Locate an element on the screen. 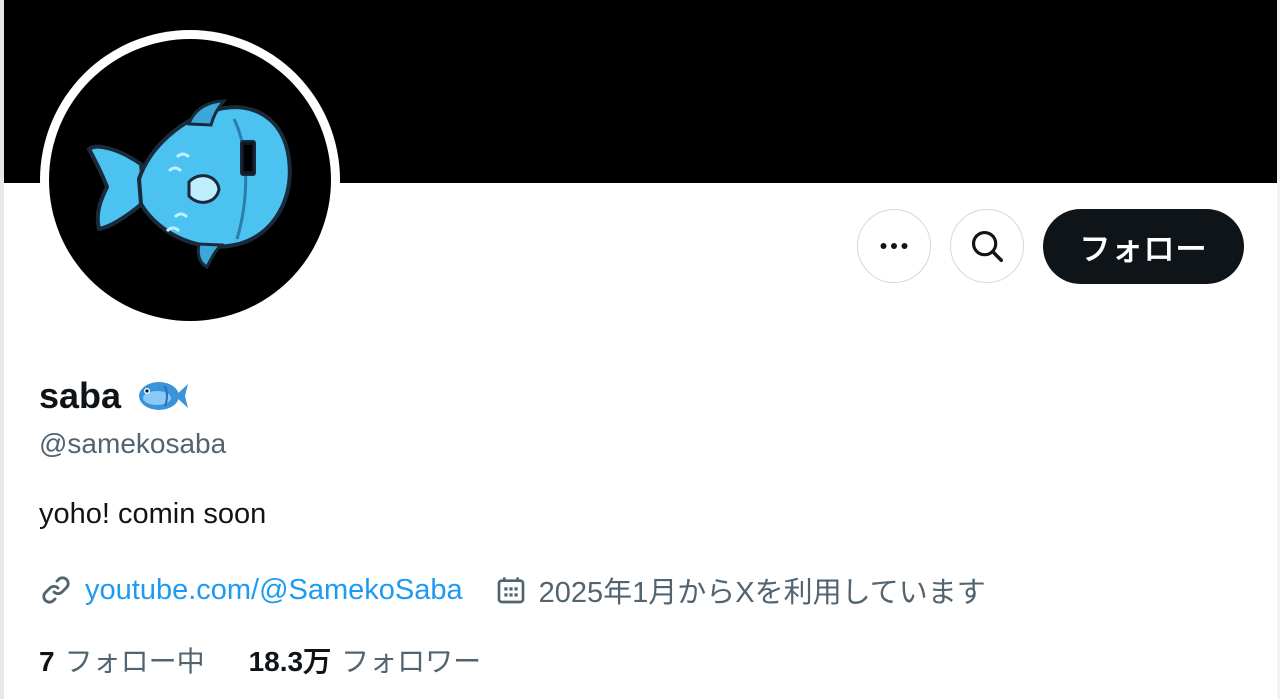  following-label: フォロー中 is located at coordinates (134, 661).